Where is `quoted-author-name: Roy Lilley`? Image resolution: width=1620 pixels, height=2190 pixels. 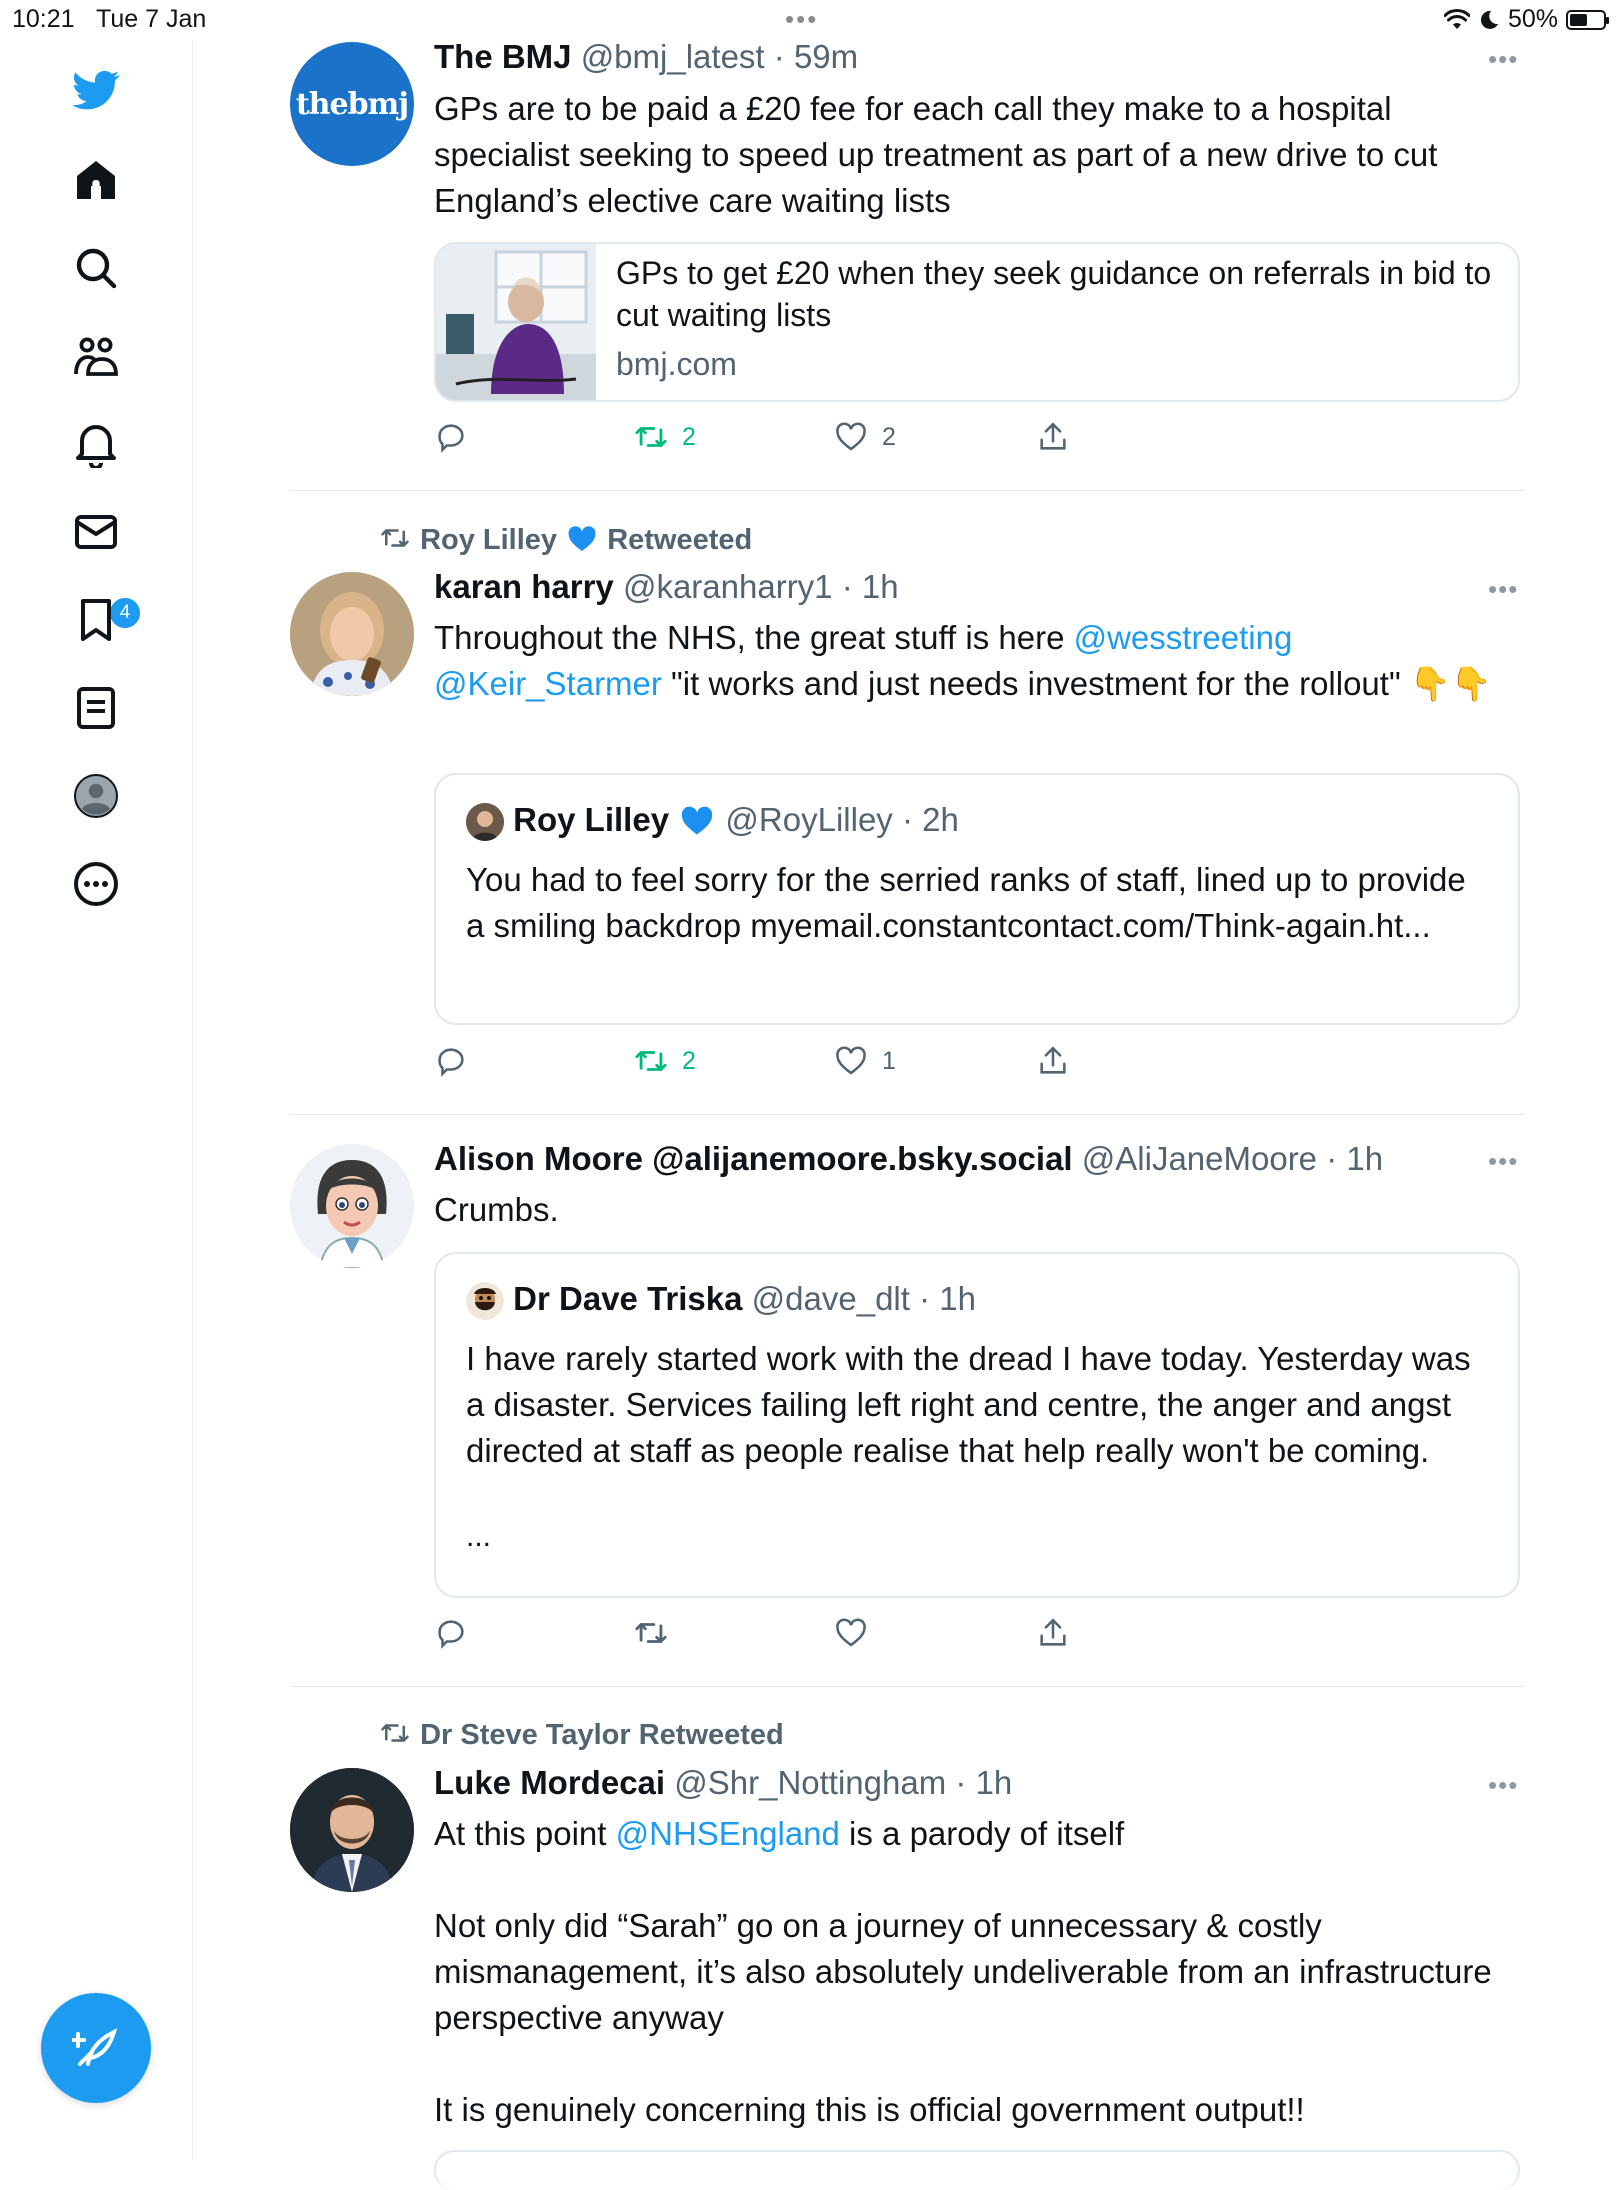 quoted-author-name: Roy Lilley is located at coordinates (591, 819).